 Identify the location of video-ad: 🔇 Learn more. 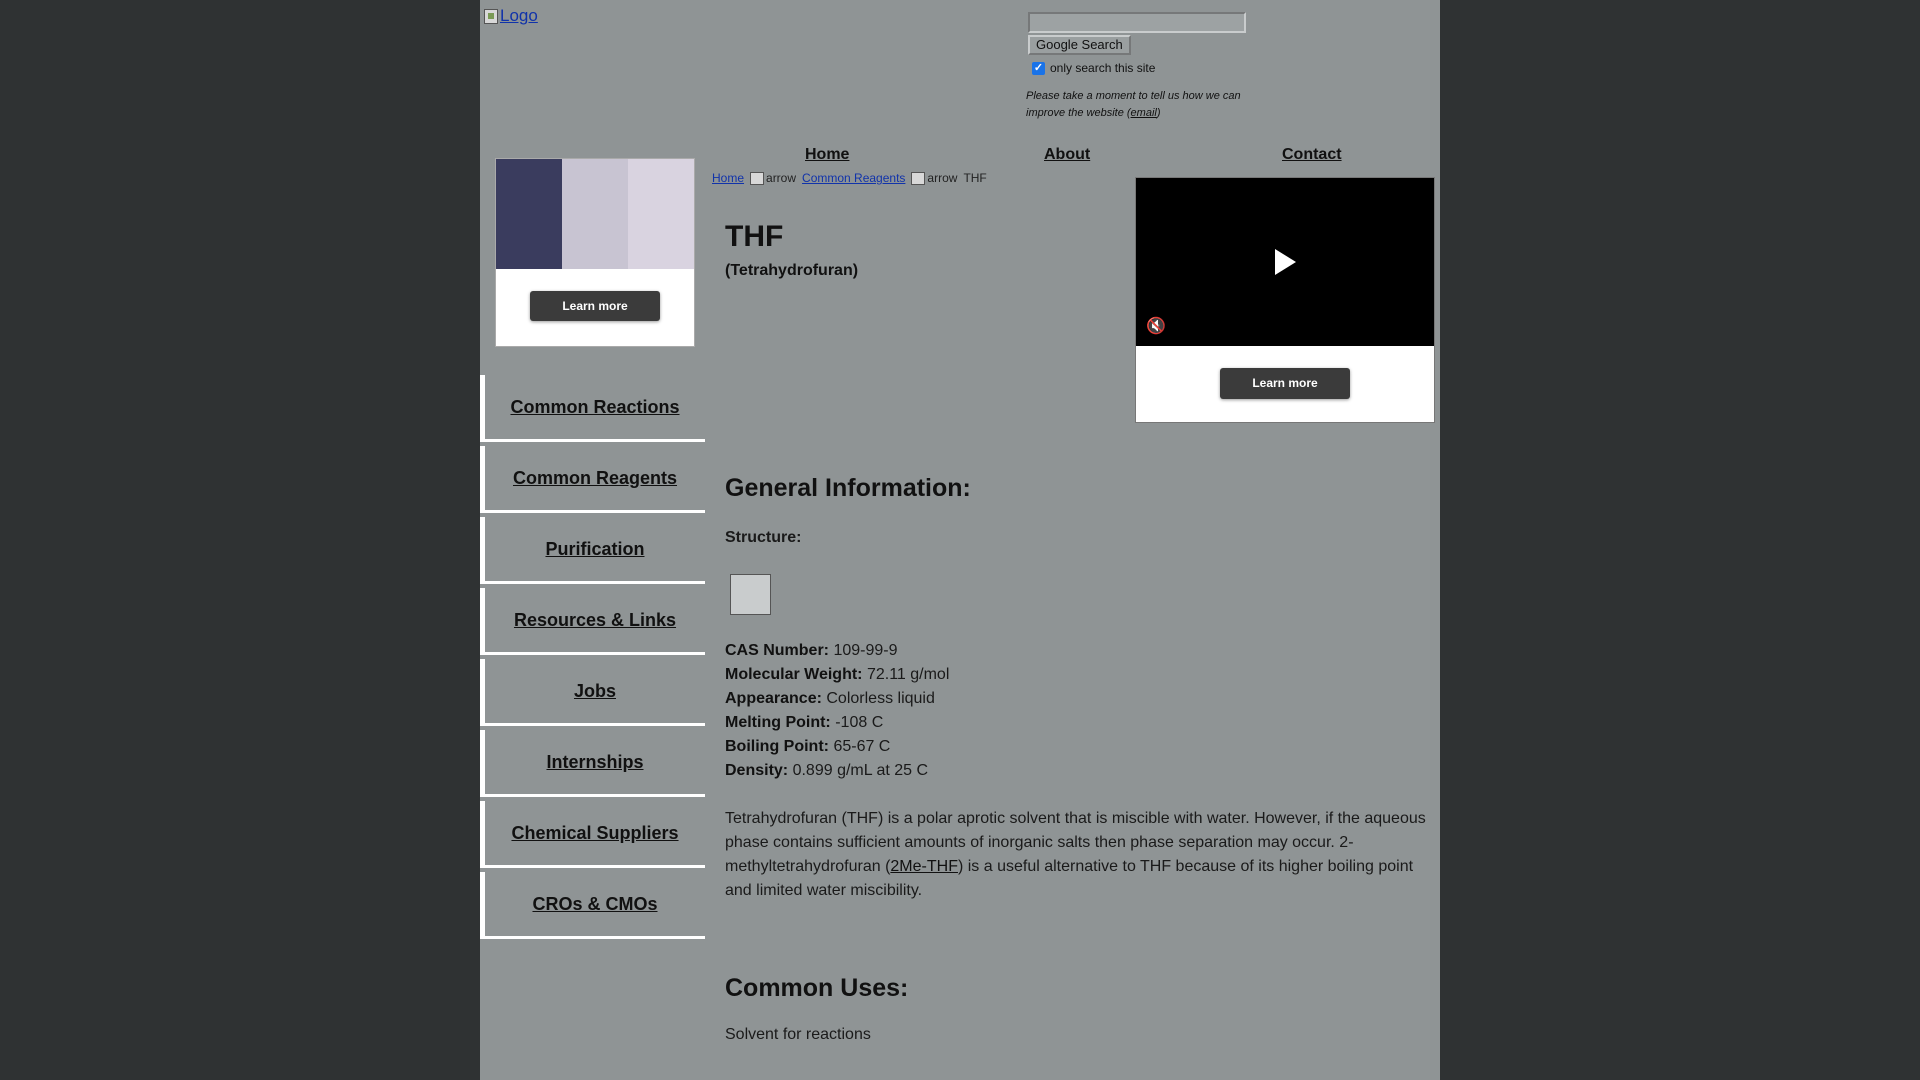
(1285, 300).